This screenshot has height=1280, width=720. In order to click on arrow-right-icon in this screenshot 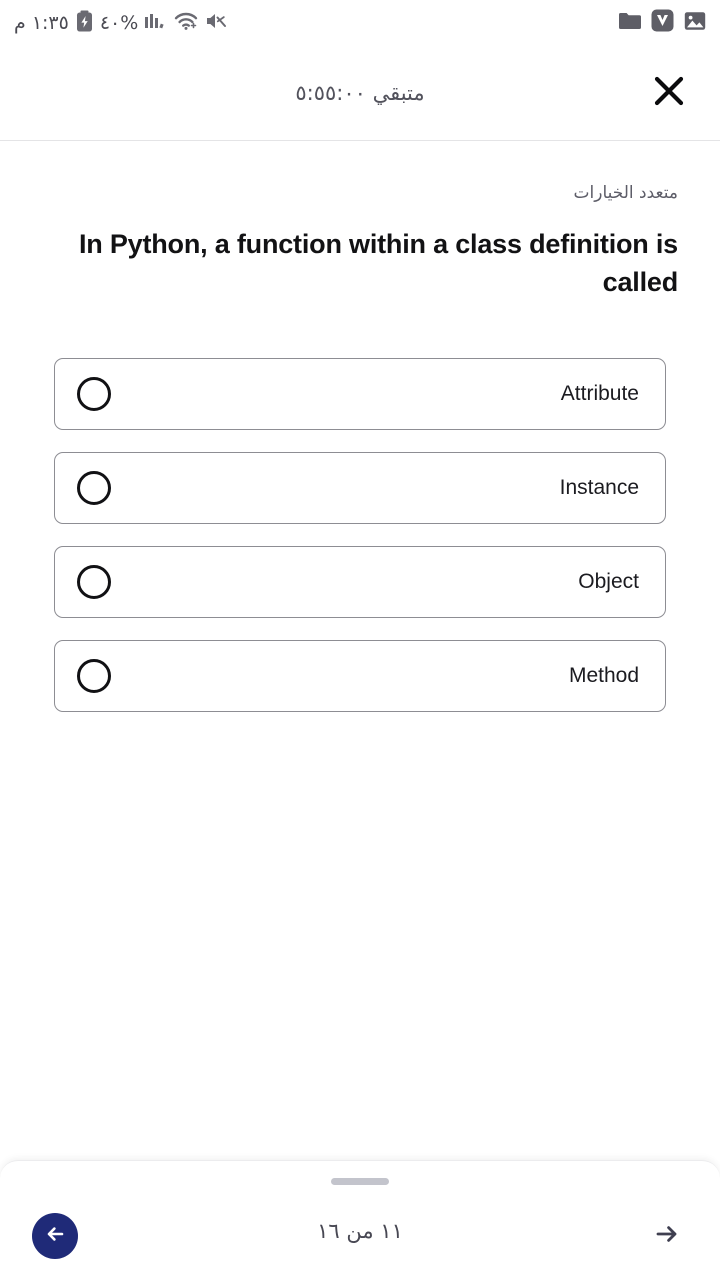, I will do `click(667, 1236)`.